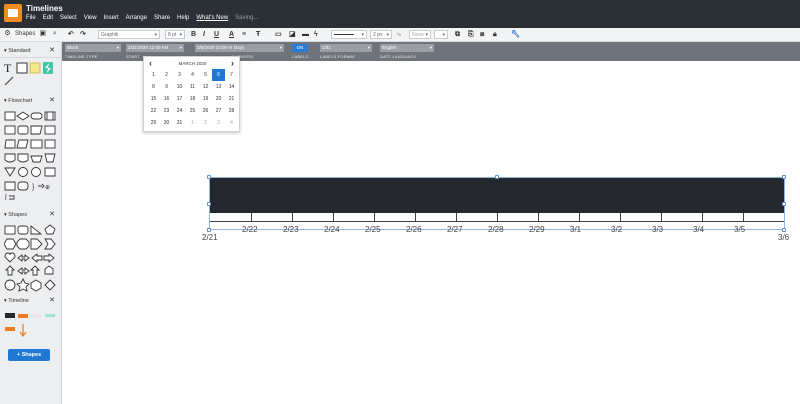 This screenshot has height=404, width=800. Describe the element at coordinates (25, 34) in the screenshot. I see `shapes-toggle-label: Shapes` at that location.